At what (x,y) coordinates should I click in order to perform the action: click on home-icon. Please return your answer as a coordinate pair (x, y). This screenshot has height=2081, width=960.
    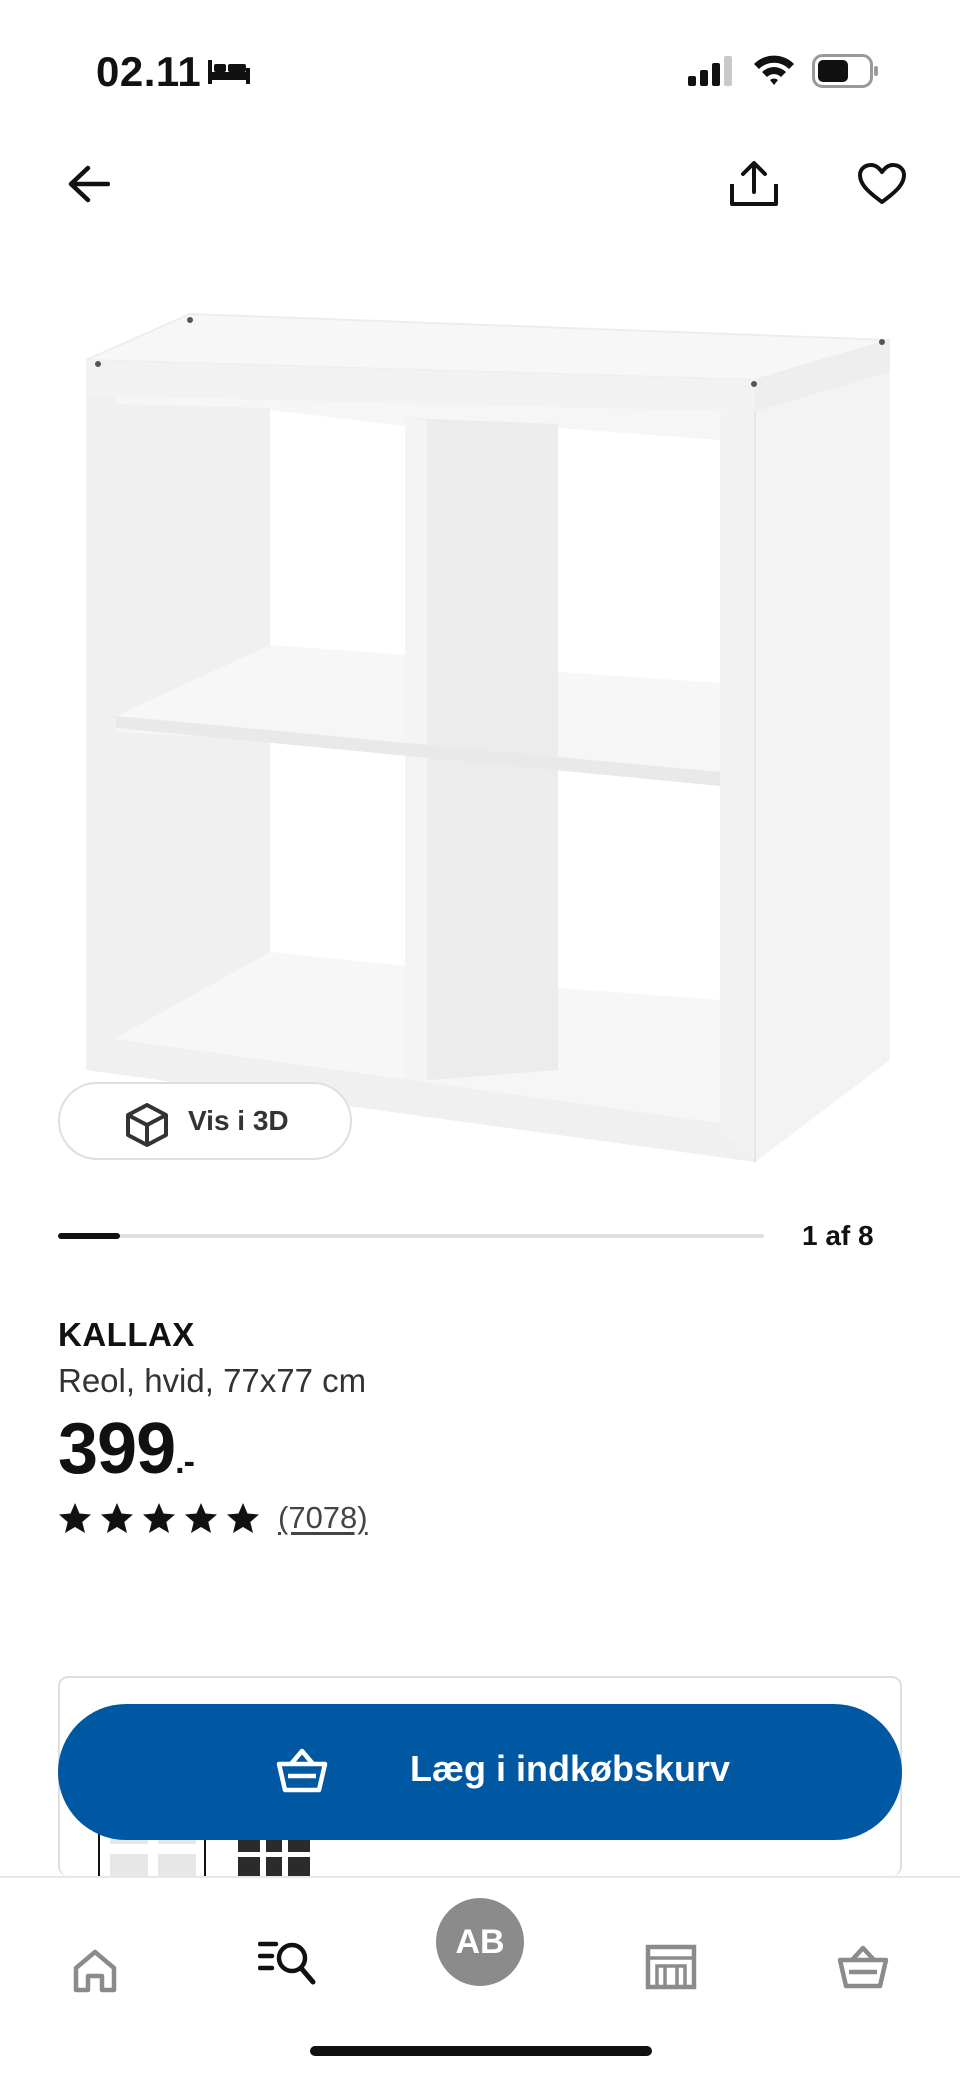
    Looking at the image, I should click on (95, 1971).